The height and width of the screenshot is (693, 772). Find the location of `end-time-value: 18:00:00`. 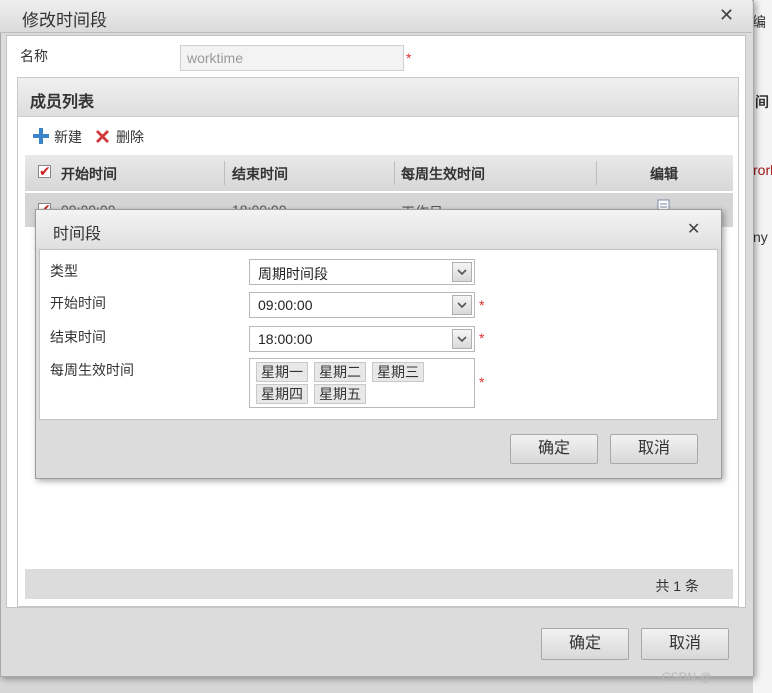

end-time-value: 18:00:00 is located at coordinates (285, 339).